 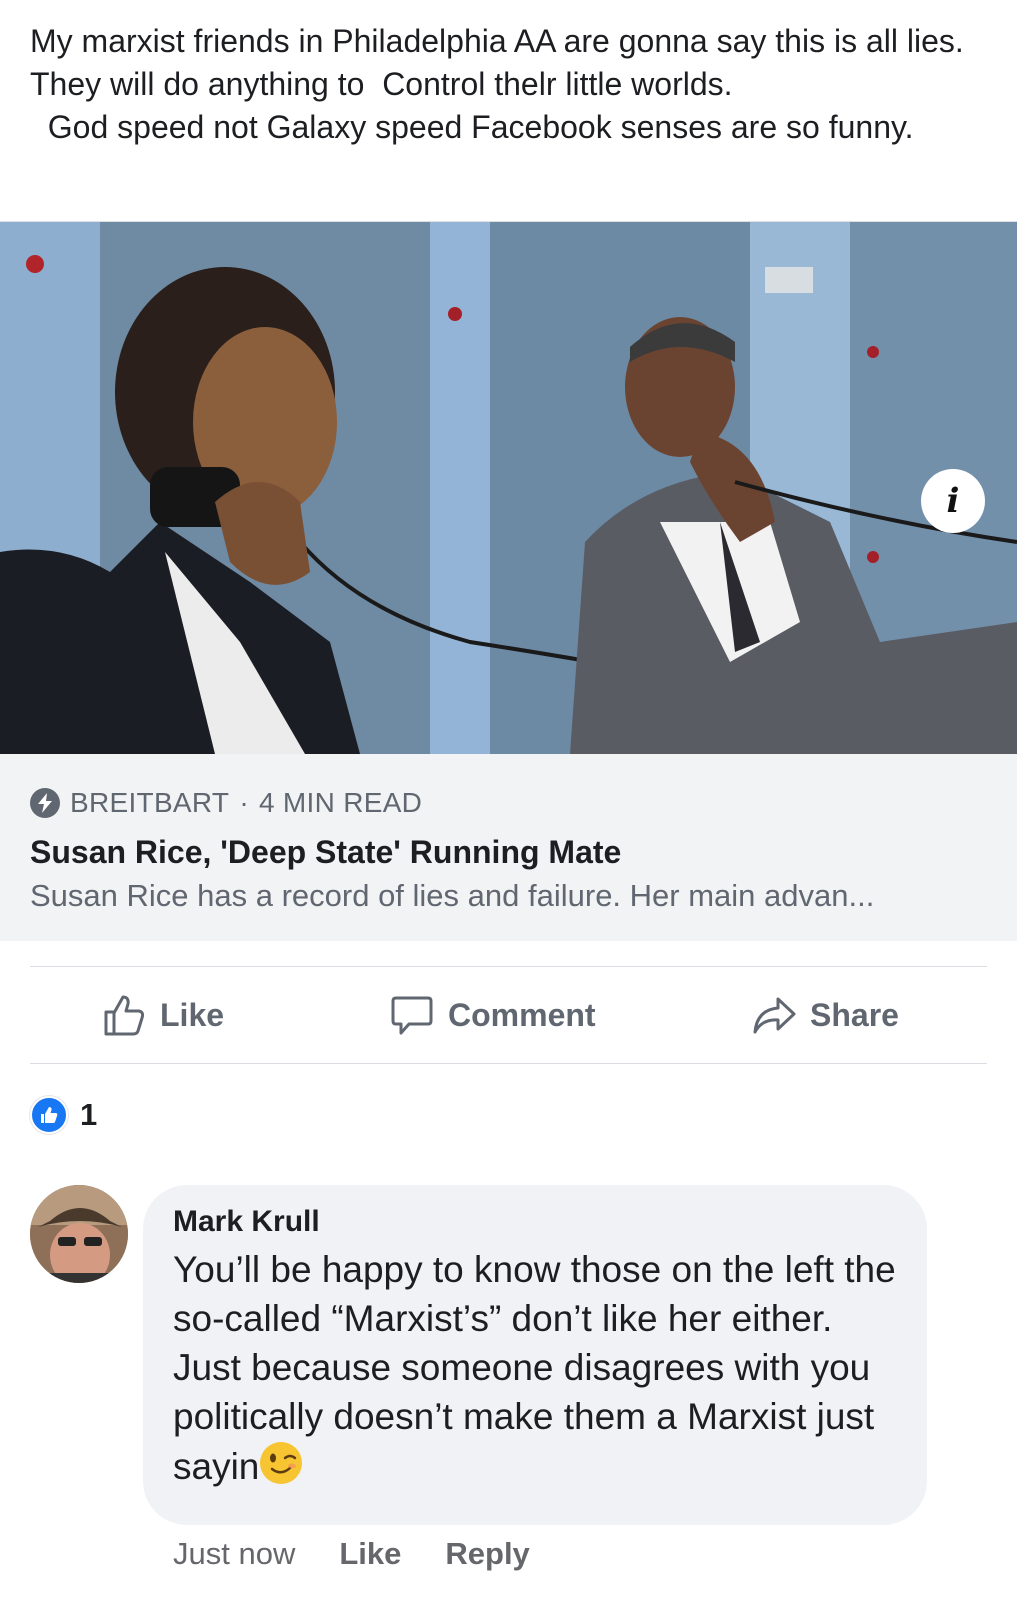 I want to click on winking-face-icon, so click(x=281, y=1463).